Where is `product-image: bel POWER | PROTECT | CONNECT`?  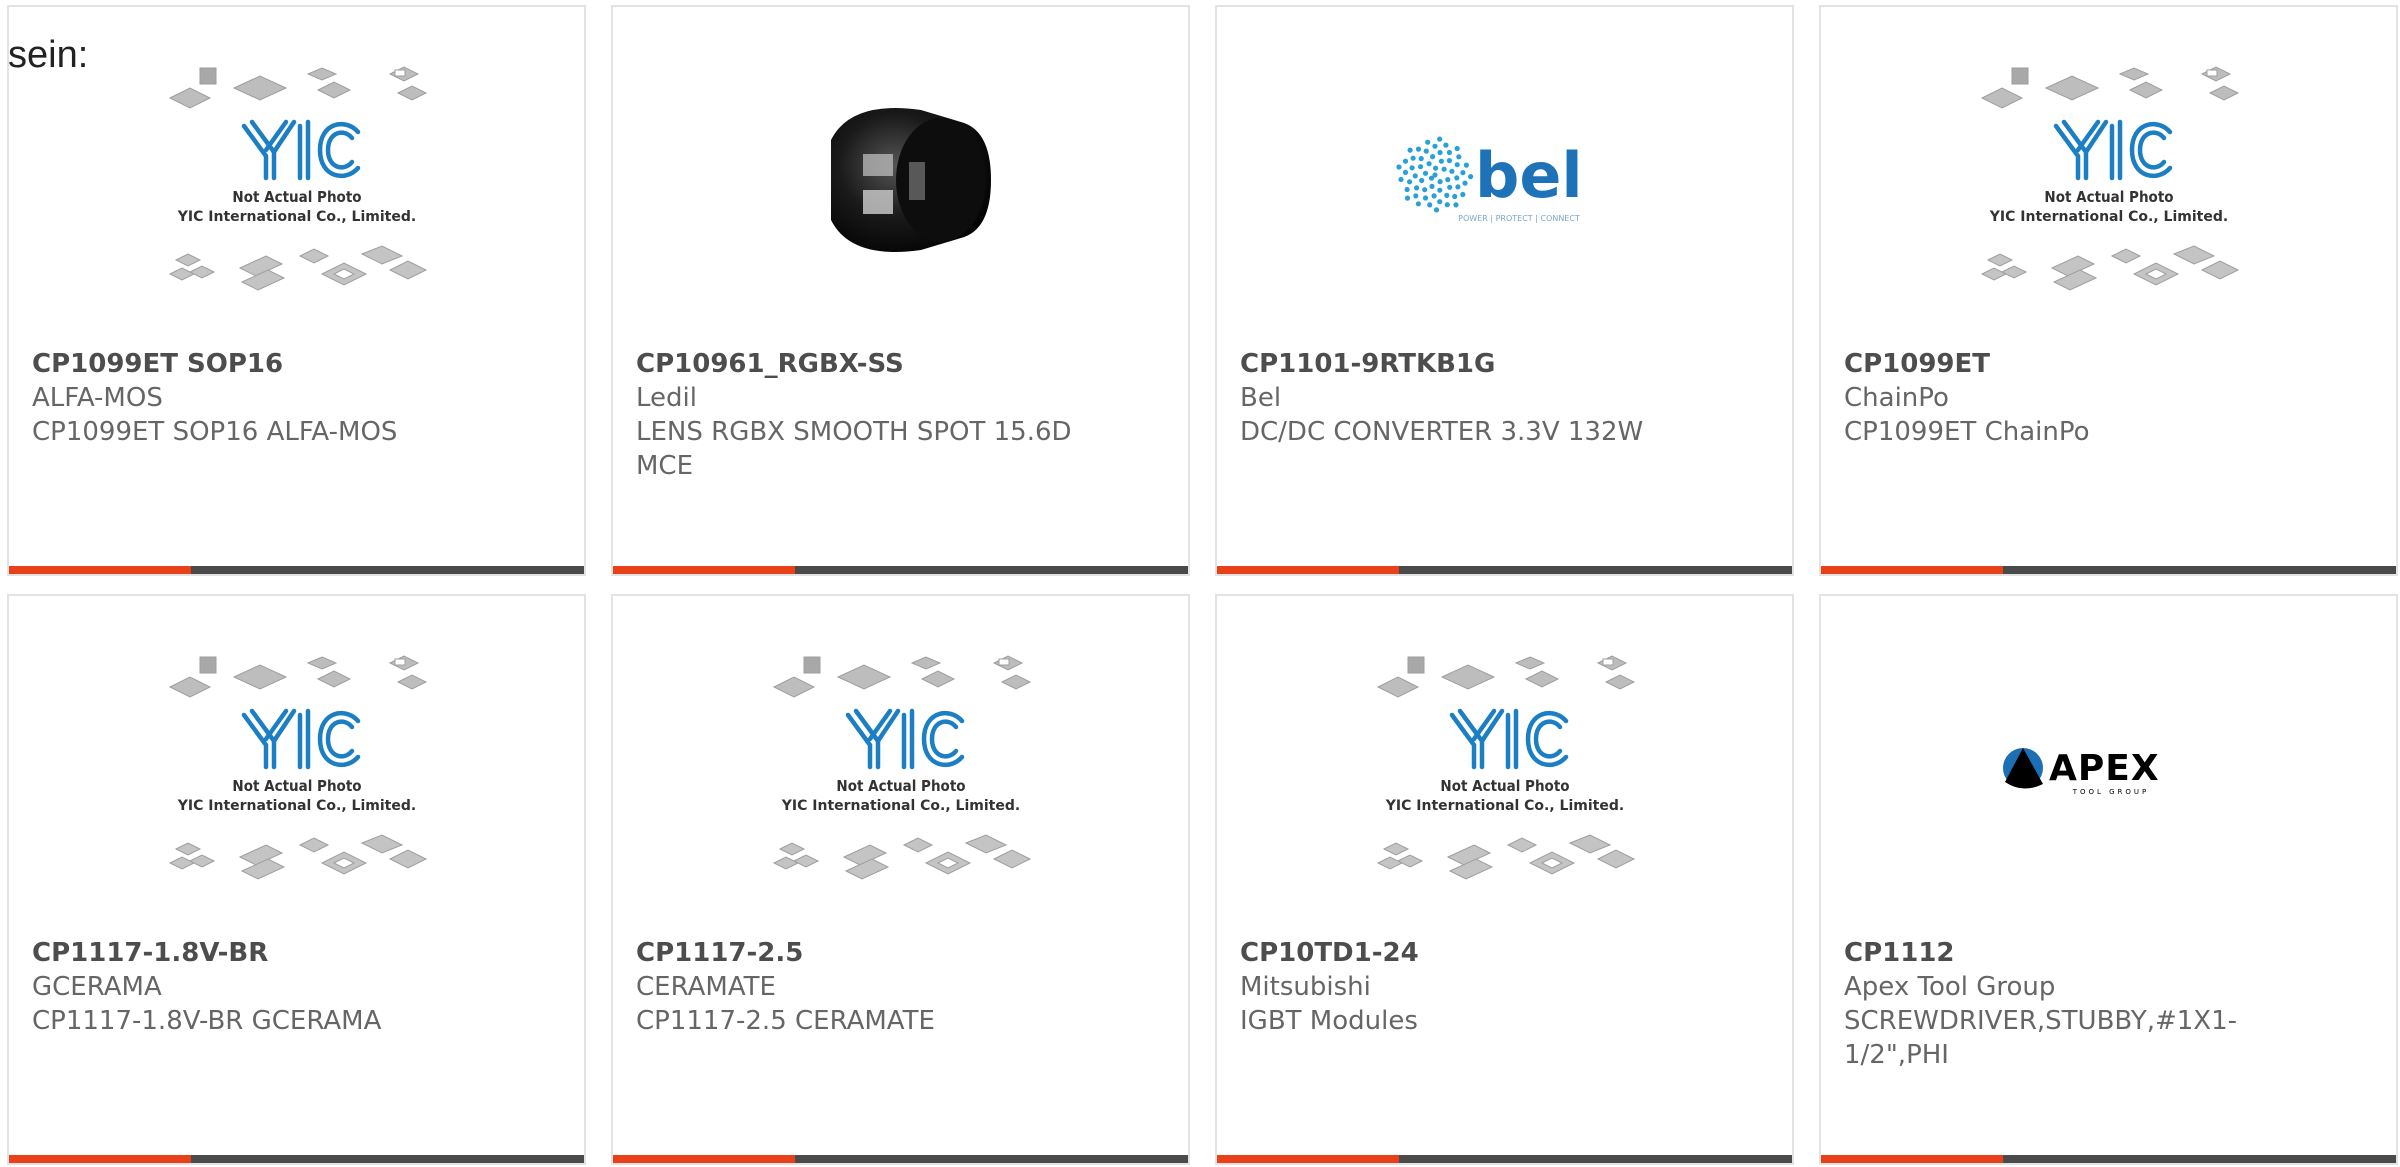 product-image: bel POWER | PROTECT | CONNECT is located at coordinates (1504, 179).